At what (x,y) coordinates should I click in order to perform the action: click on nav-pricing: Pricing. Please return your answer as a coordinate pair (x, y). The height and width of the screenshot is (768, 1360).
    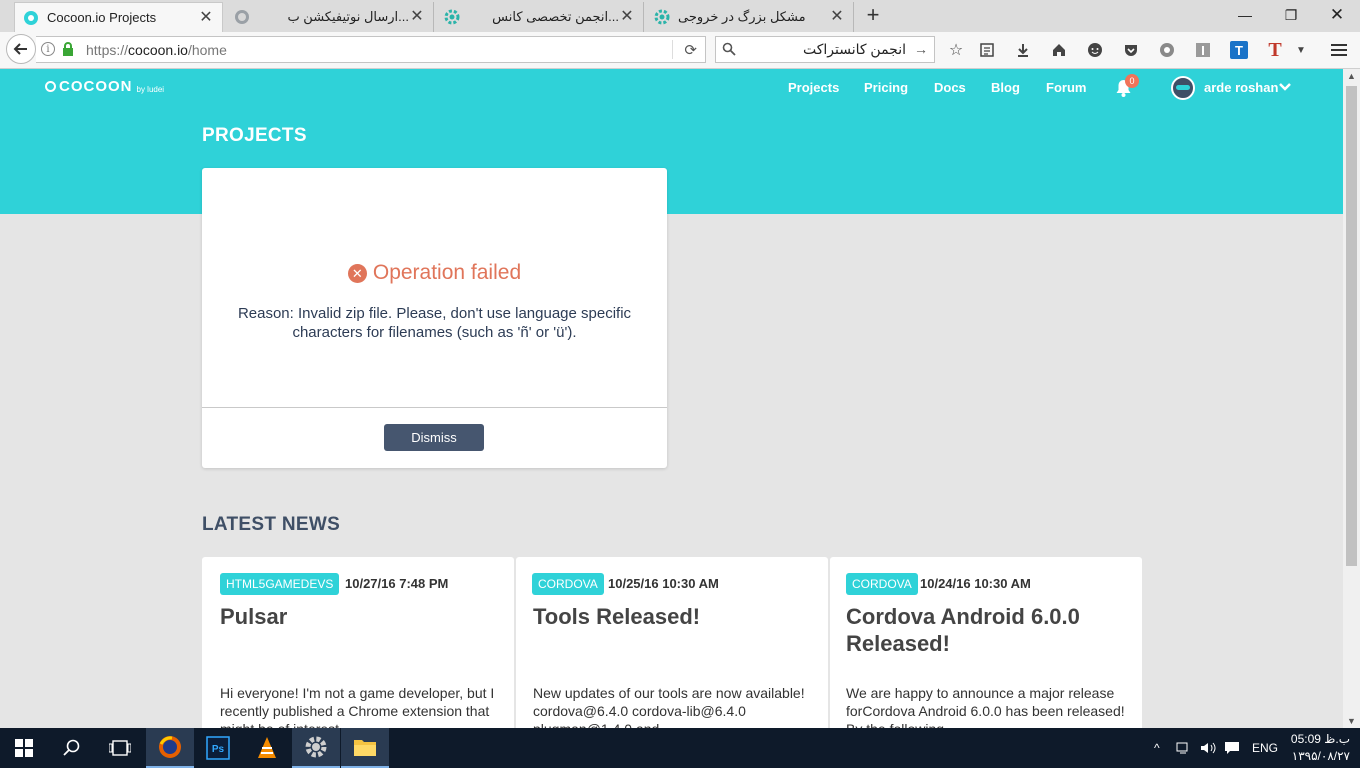
    Looking at the image, I should click on (886, 87).